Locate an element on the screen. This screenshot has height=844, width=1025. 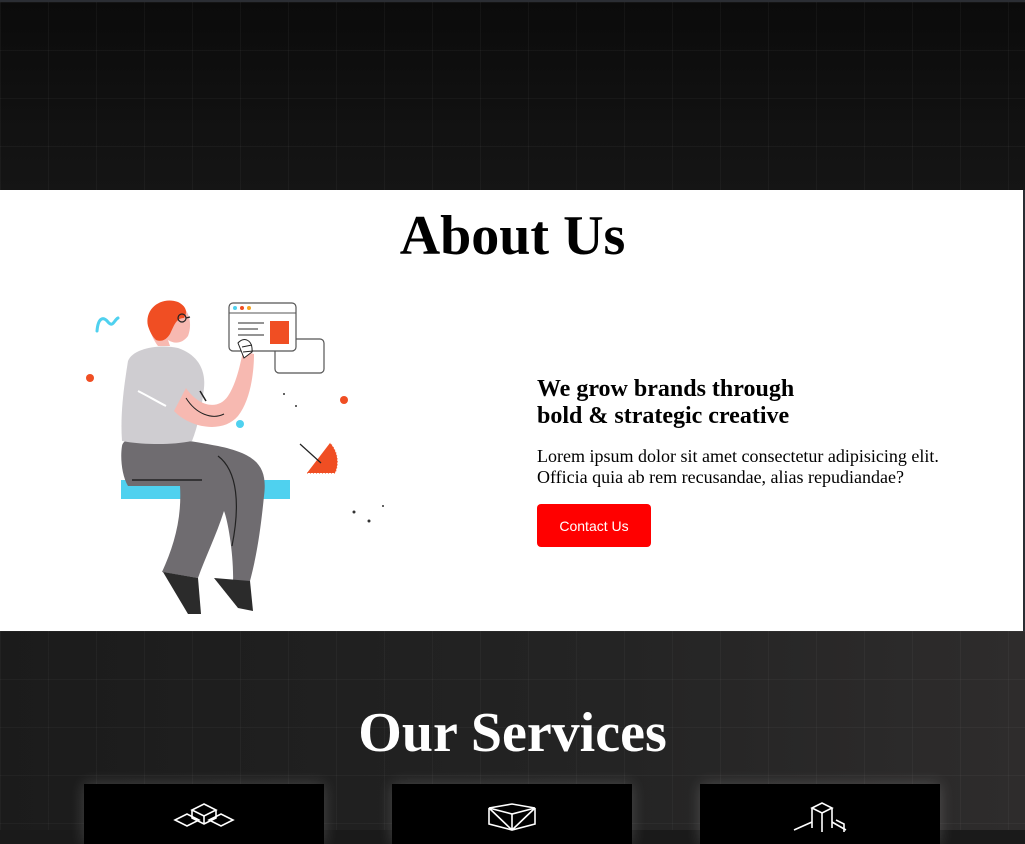
open-box-icon is located at coordinates (512, 817).